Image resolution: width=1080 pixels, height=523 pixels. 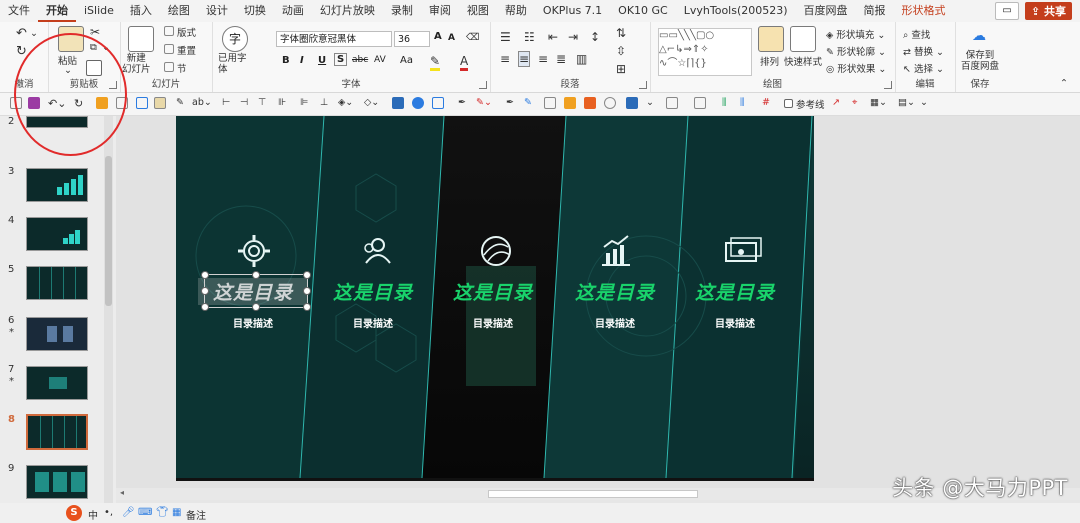 I want to click on shape-rectangle-icon: ▭▭╲╲╲▢○, so click(x=686, y=35).